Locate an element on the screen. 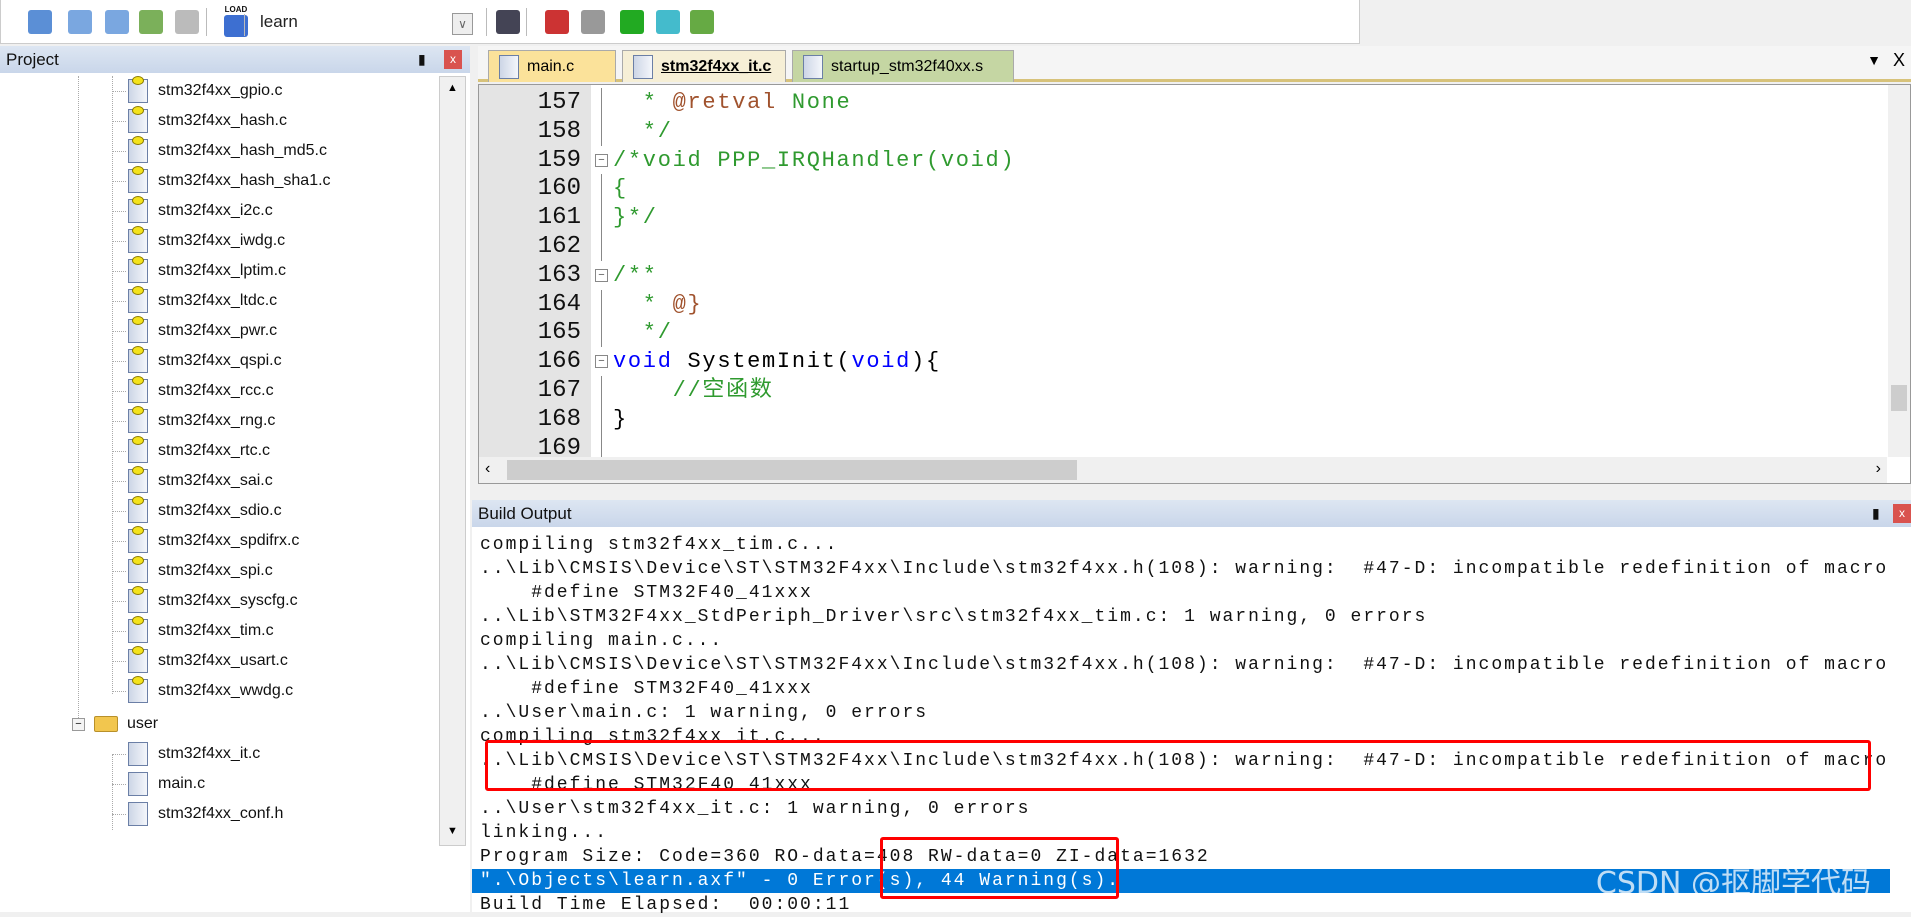 This screenshot has width=1911, height=917. tab-menu-icon: ▼ is located at coordinates (1874, 60).